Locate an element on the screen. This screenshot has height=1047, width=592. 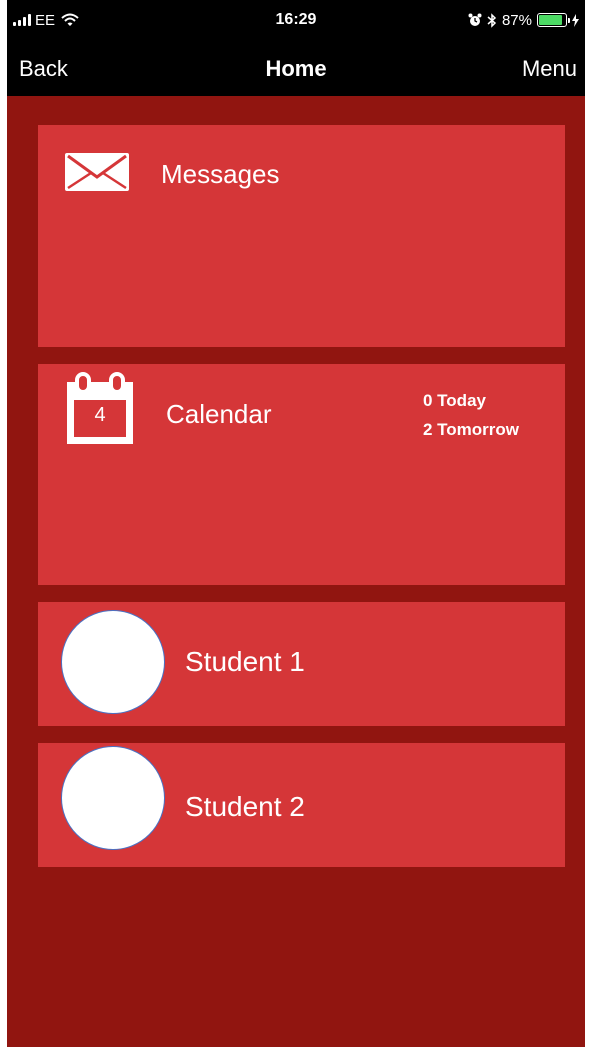
battery-cap is located at coordinates (569, 20).